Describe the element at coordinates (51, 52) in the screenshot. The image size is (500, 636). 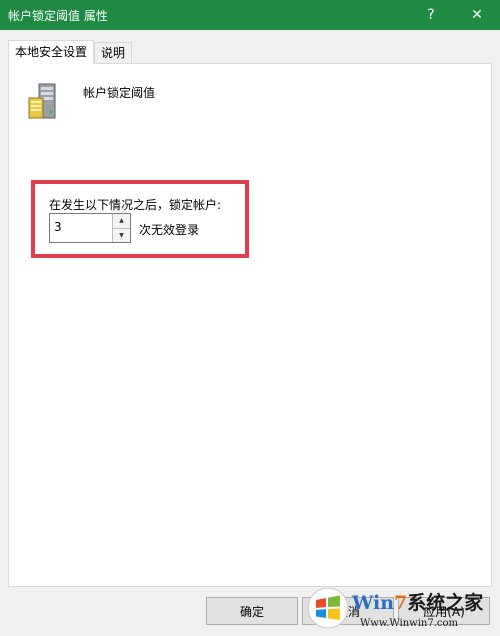
I see `tab-local-security-setting: 本地安全设置` at that location.